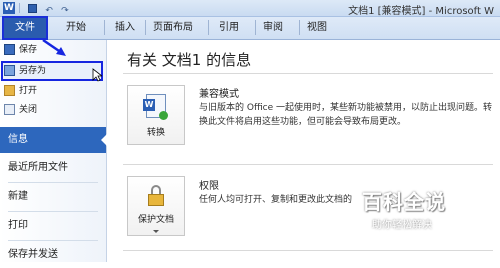 This screenshot has height=268, width=500. What do you see at coordinates (250, 28) in the screenshot?
I see `ribbon-tab-row: 文件 开始 插入 页面布局 引用 审阅 视图` at bounding box center [250, 28].